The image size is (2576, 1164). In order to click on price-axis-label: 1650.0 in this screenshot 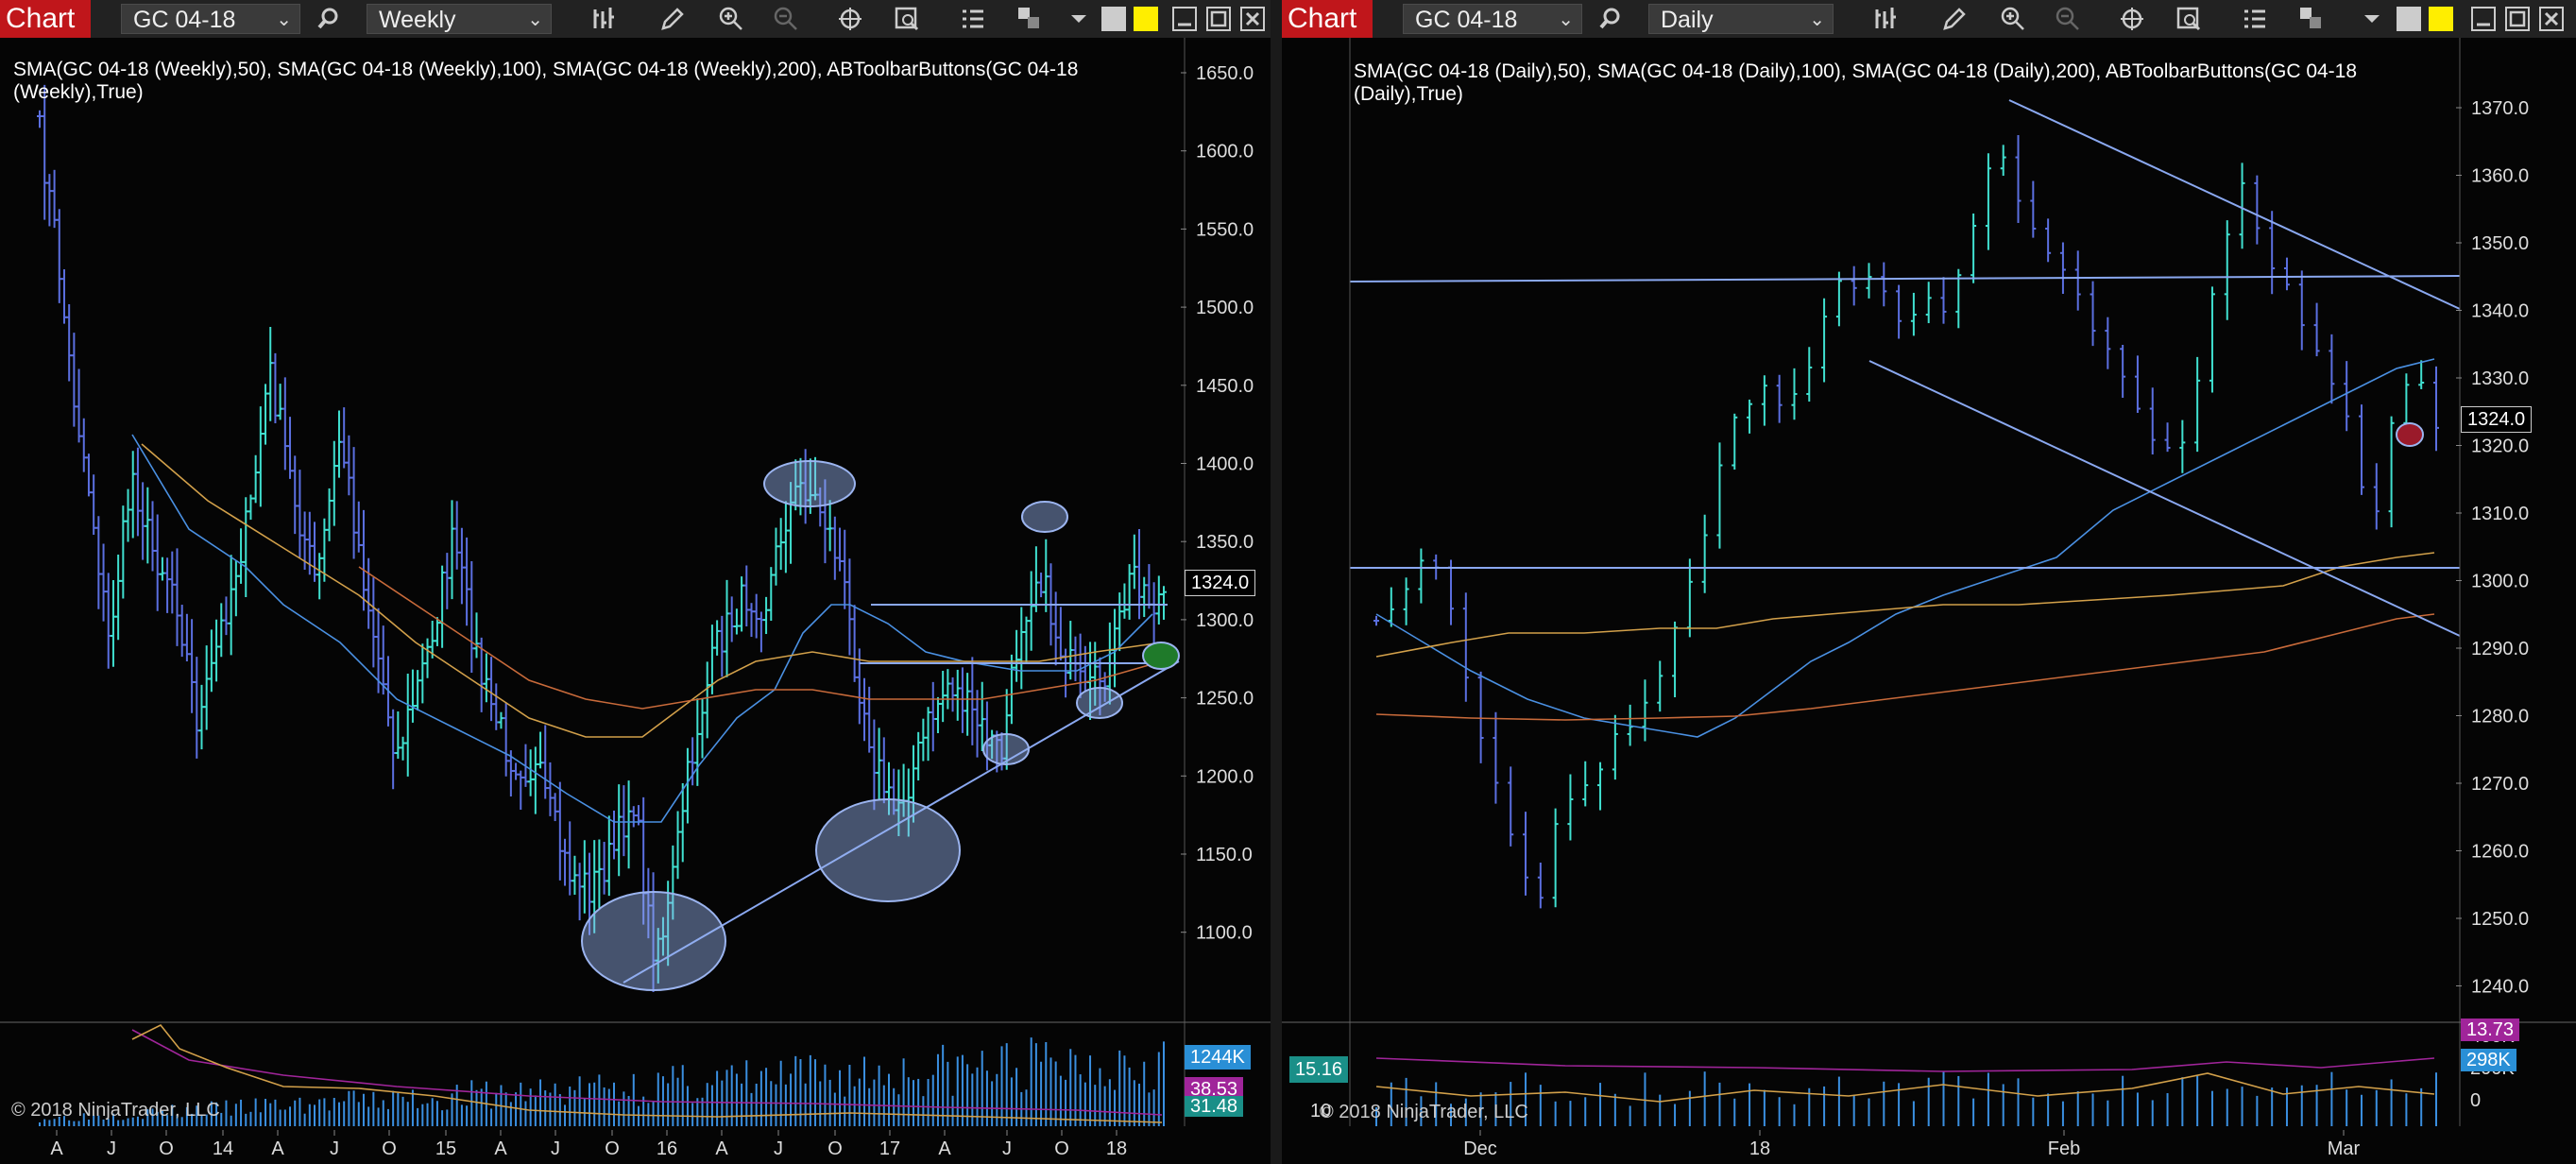, I will do `click(1225, 73)`.